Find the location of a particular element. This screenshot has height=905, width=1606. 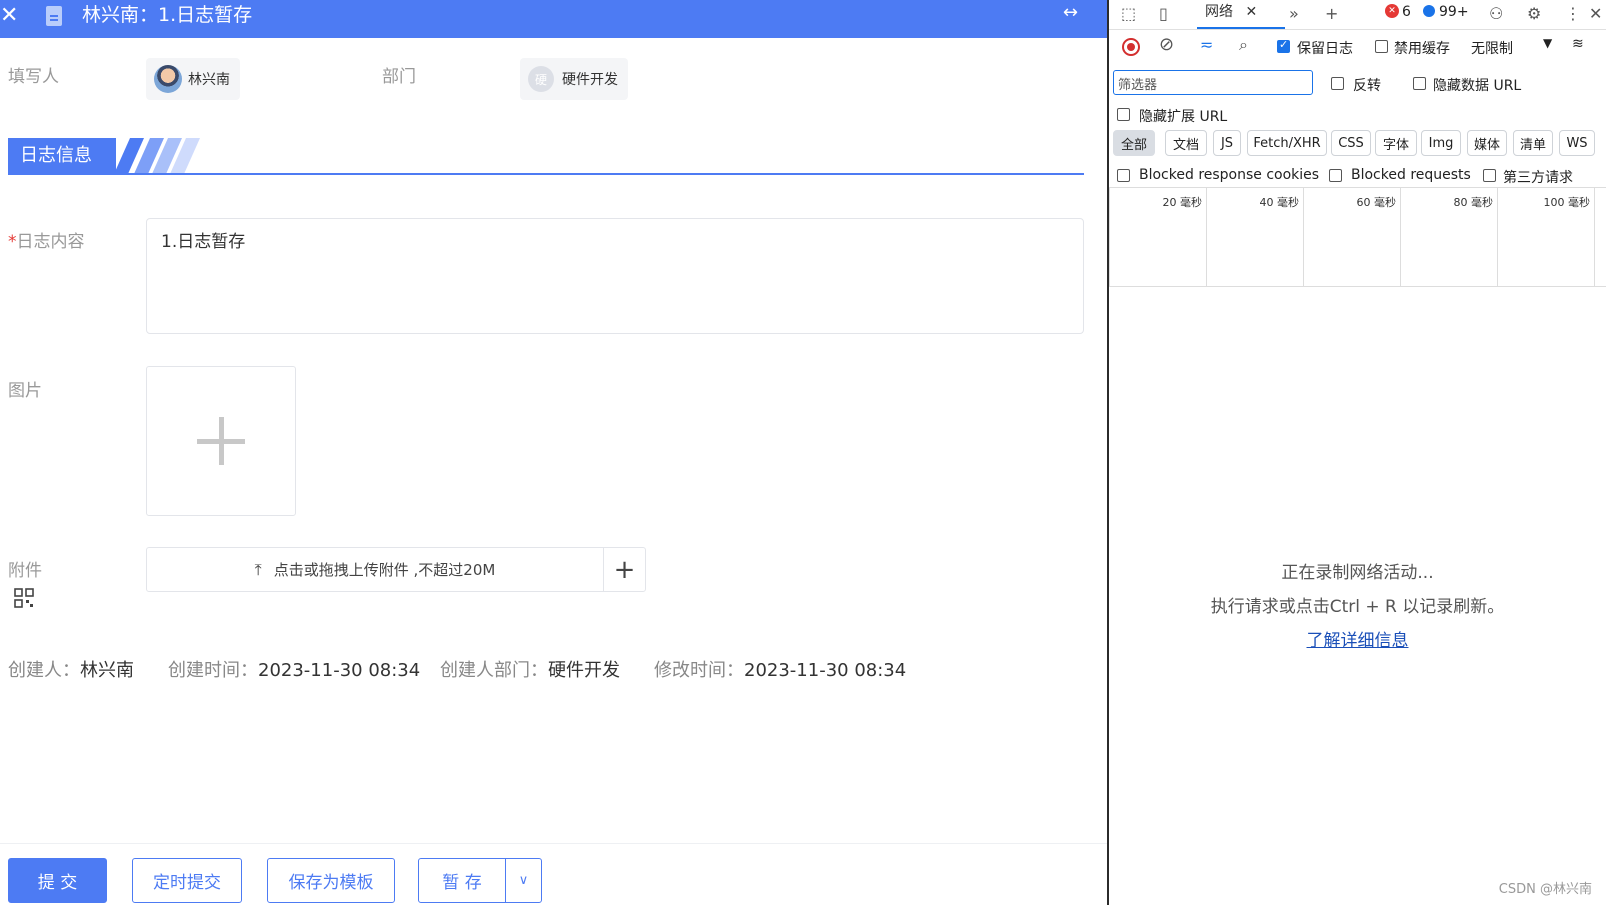

filter-input: 筛选器 is located at coordinates (1213, 82).